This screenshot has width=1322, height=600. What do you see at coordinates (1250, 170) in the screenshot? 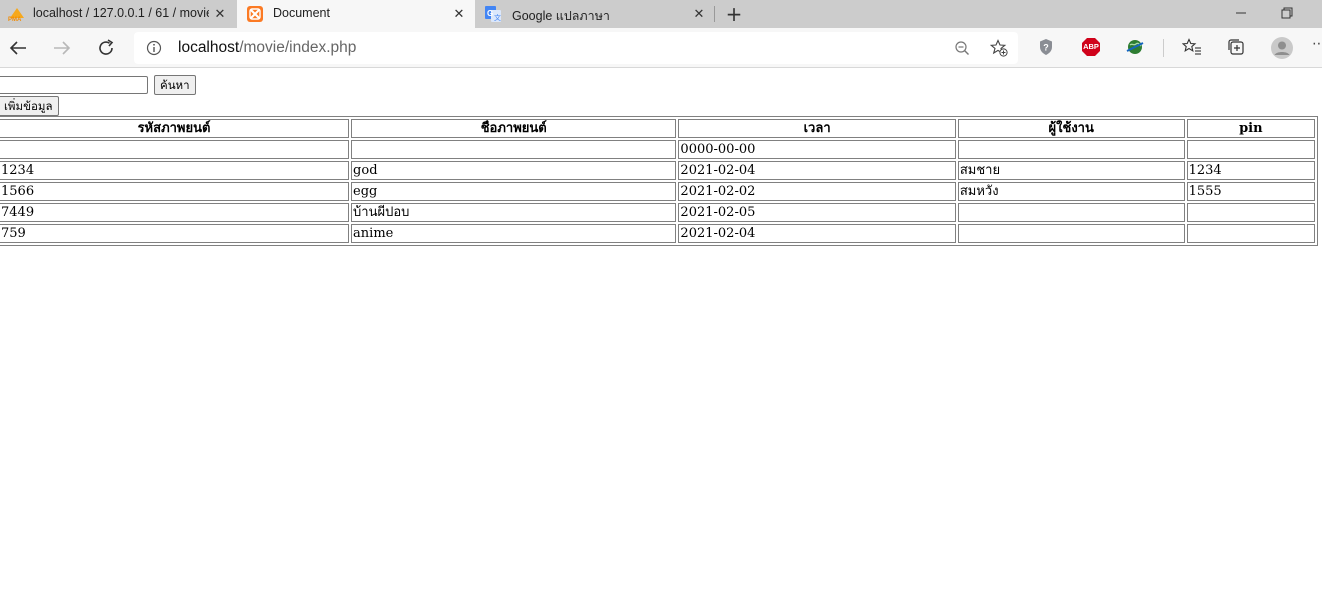
I see `cell-pin: 1234` at bounding box center [1250, 170].